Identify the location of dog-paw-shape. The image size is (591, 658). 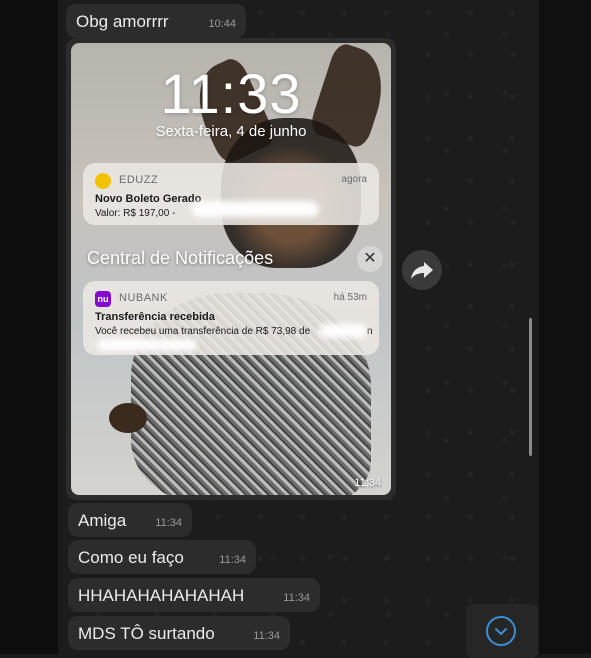
(128, 418).